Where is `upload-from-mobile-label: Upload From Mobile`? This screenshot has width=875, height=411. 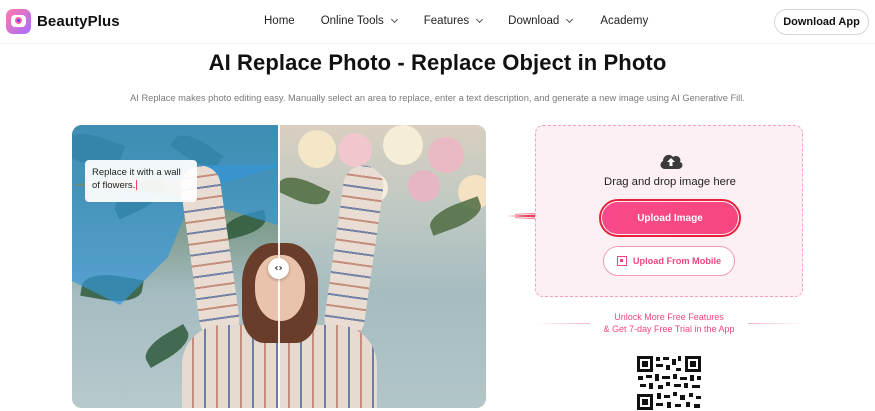
upload-from-mobile-label: Upload From Mobile is located at coordinates (677, 261).